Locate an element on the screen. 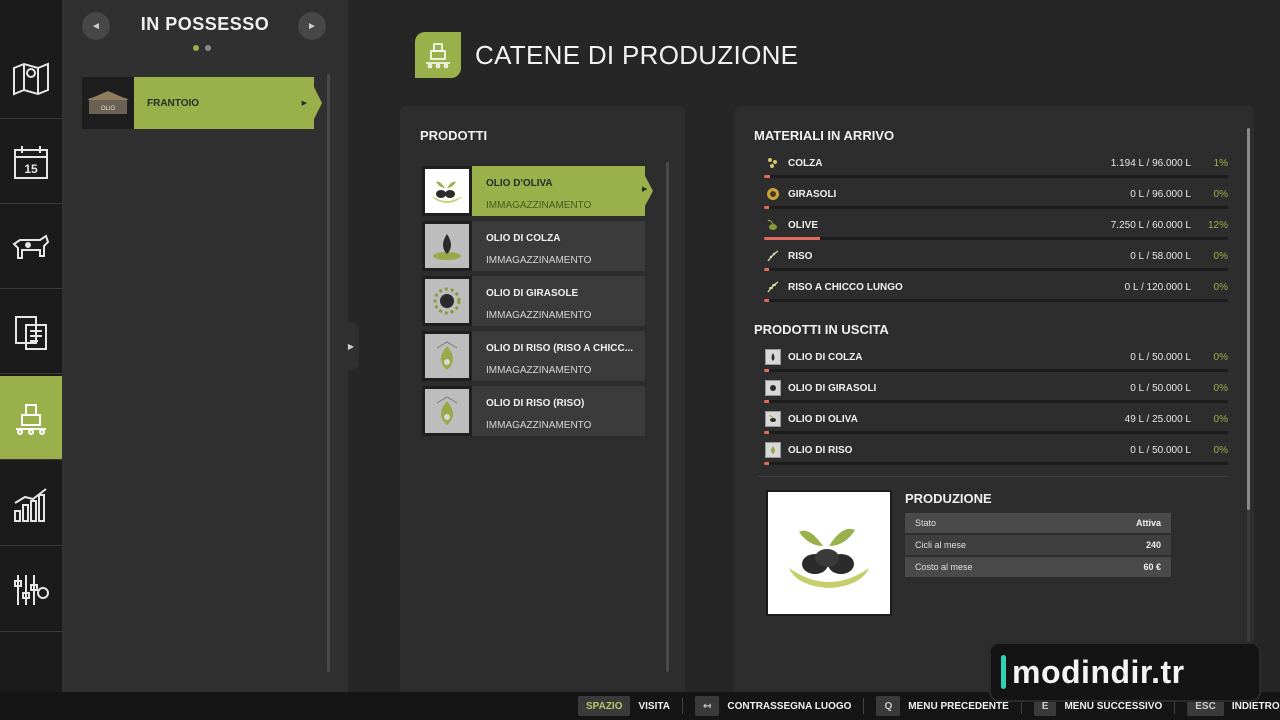 This screenshot has height=720, width=1280. rail-item-settings is located at coordinates (31, 590).